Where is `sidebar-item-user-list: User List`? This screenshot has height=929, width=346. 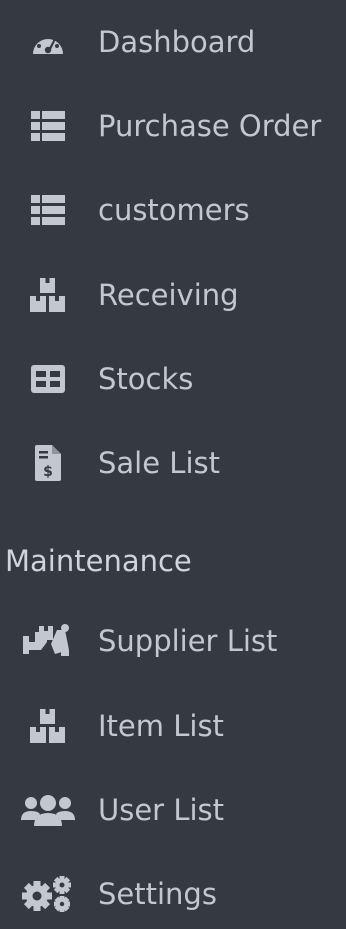 sidebar-item-user-list: User List is located at coordinates (173, 810).